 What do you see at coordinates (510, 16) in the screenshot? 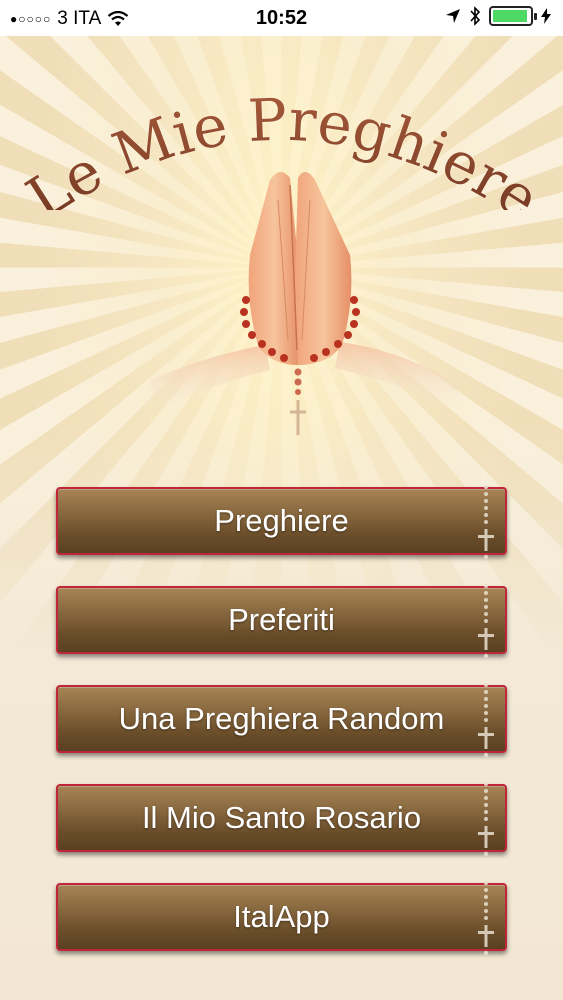
I see `battery-level` at bounding box center [510, 16].